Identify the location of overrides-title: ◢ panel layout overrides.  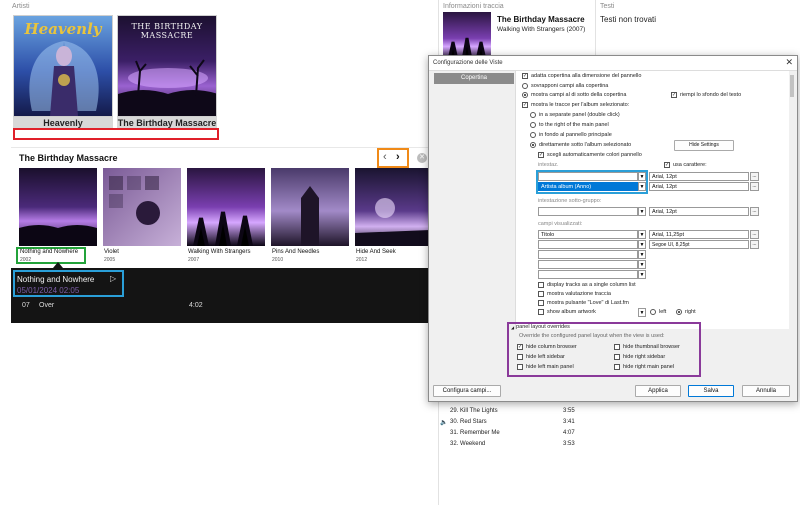
(540, 327).